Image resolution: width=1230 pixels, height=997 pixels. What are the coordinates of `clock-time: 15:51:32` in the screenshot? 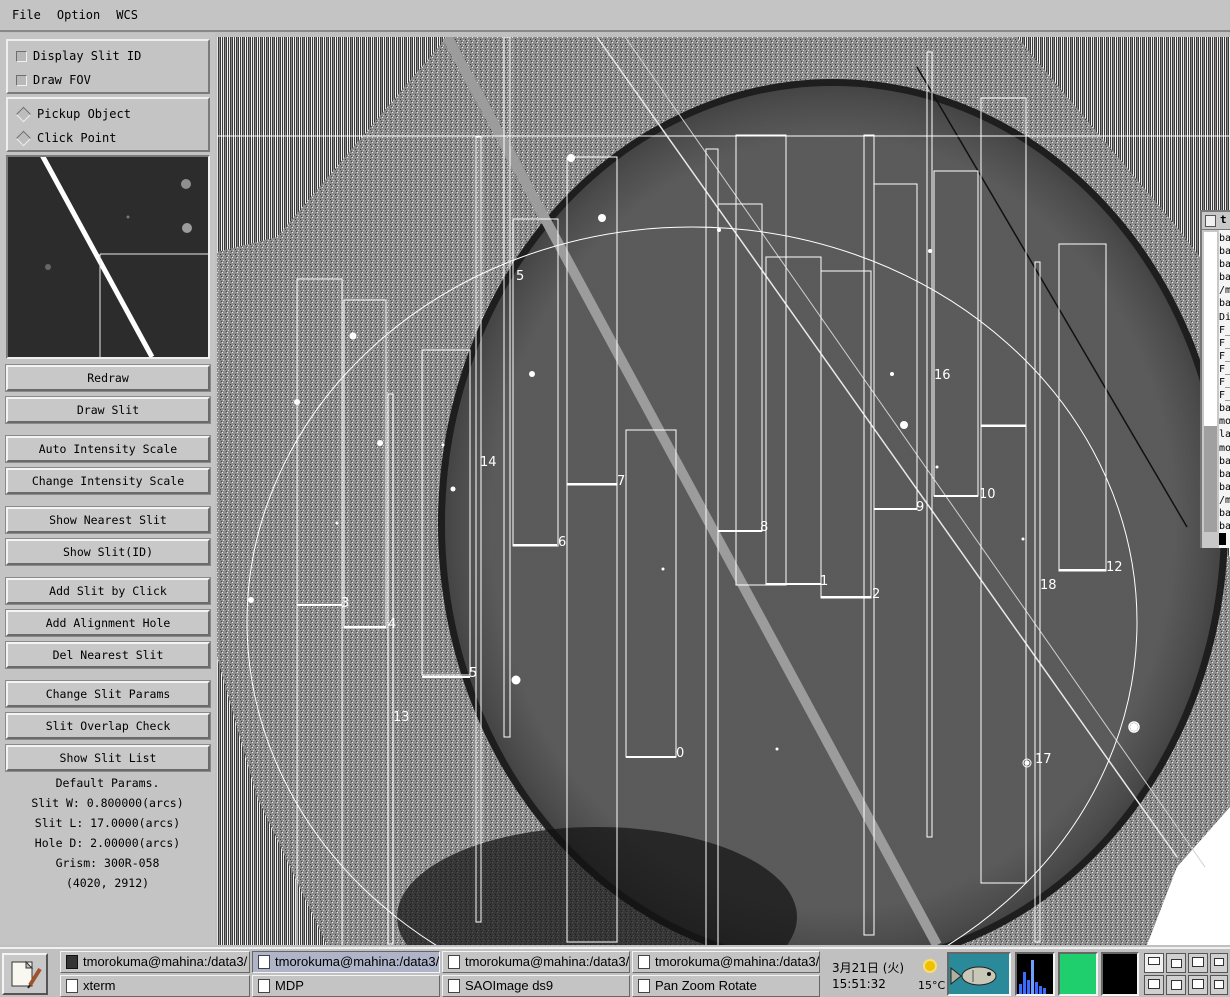 It's located at (859, 984).